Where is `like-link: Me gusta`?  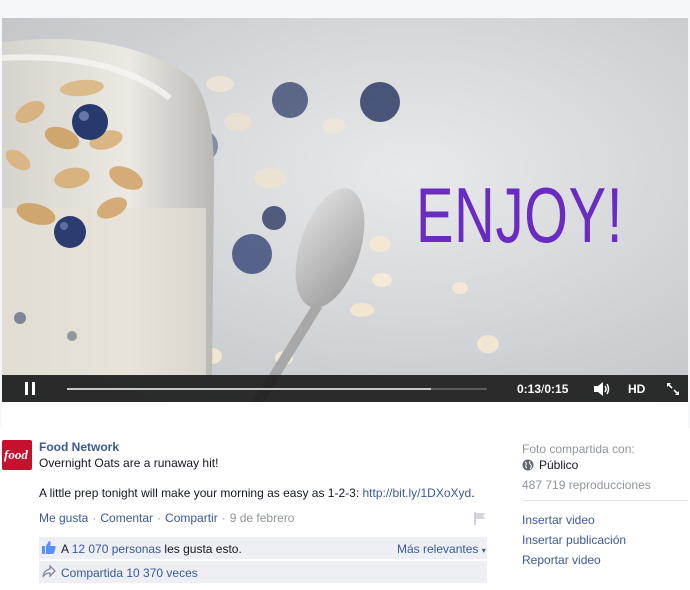 like-link: Me gusta is located at coordinates (63, 518).